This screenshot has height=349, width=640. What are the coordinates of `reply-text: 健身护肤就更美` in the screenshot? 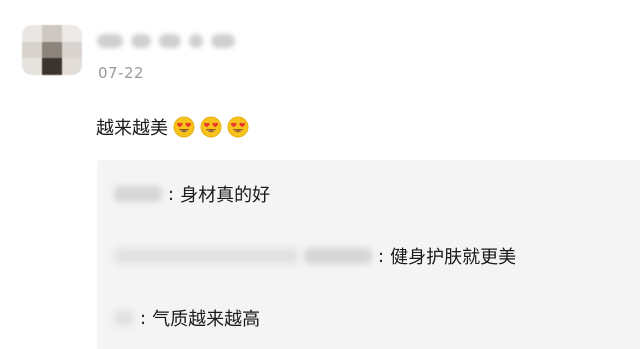 It's located at (453, 257).